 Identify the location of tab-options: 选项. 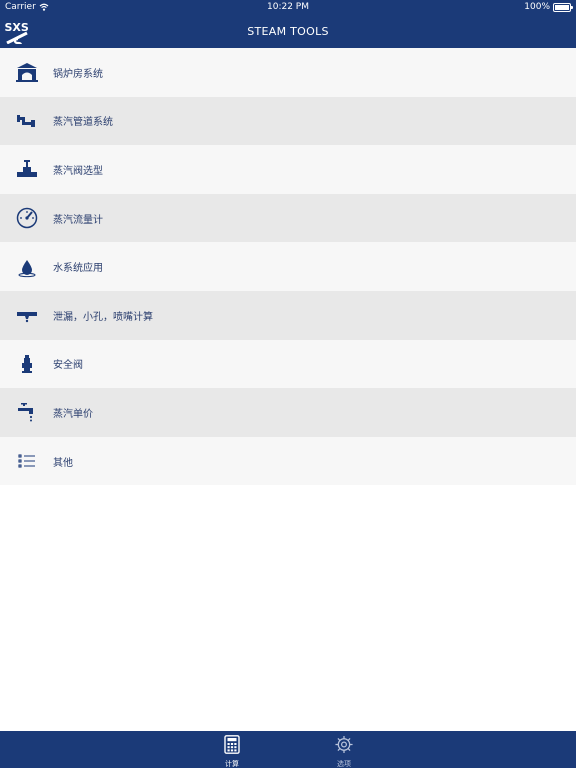
(344, 752).